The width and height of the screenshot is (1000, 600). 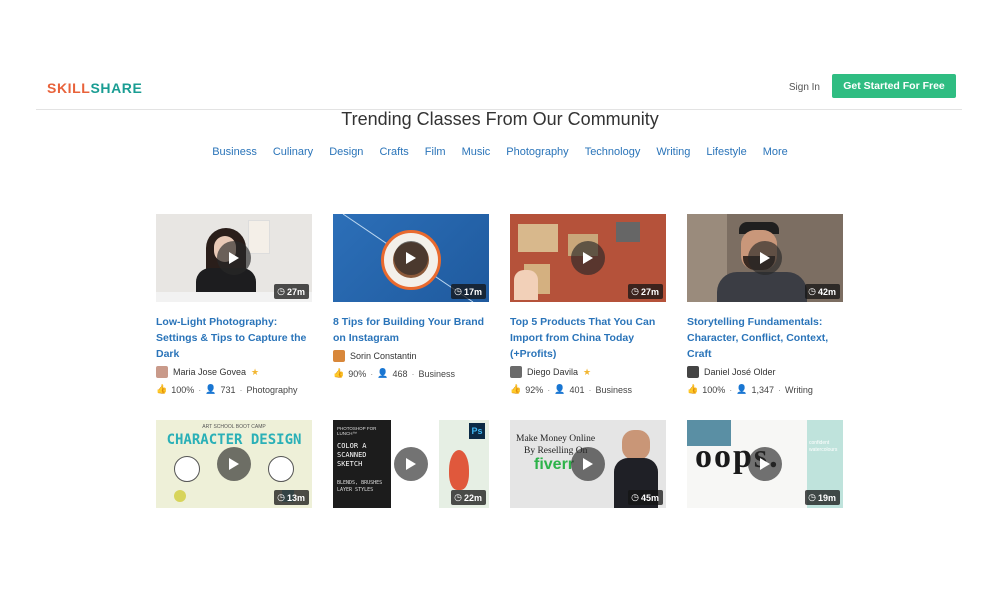 What do you see at coordinates (435, 152) in the screenshot?
I see `category-film: Film` at bounding box center [435, 152].